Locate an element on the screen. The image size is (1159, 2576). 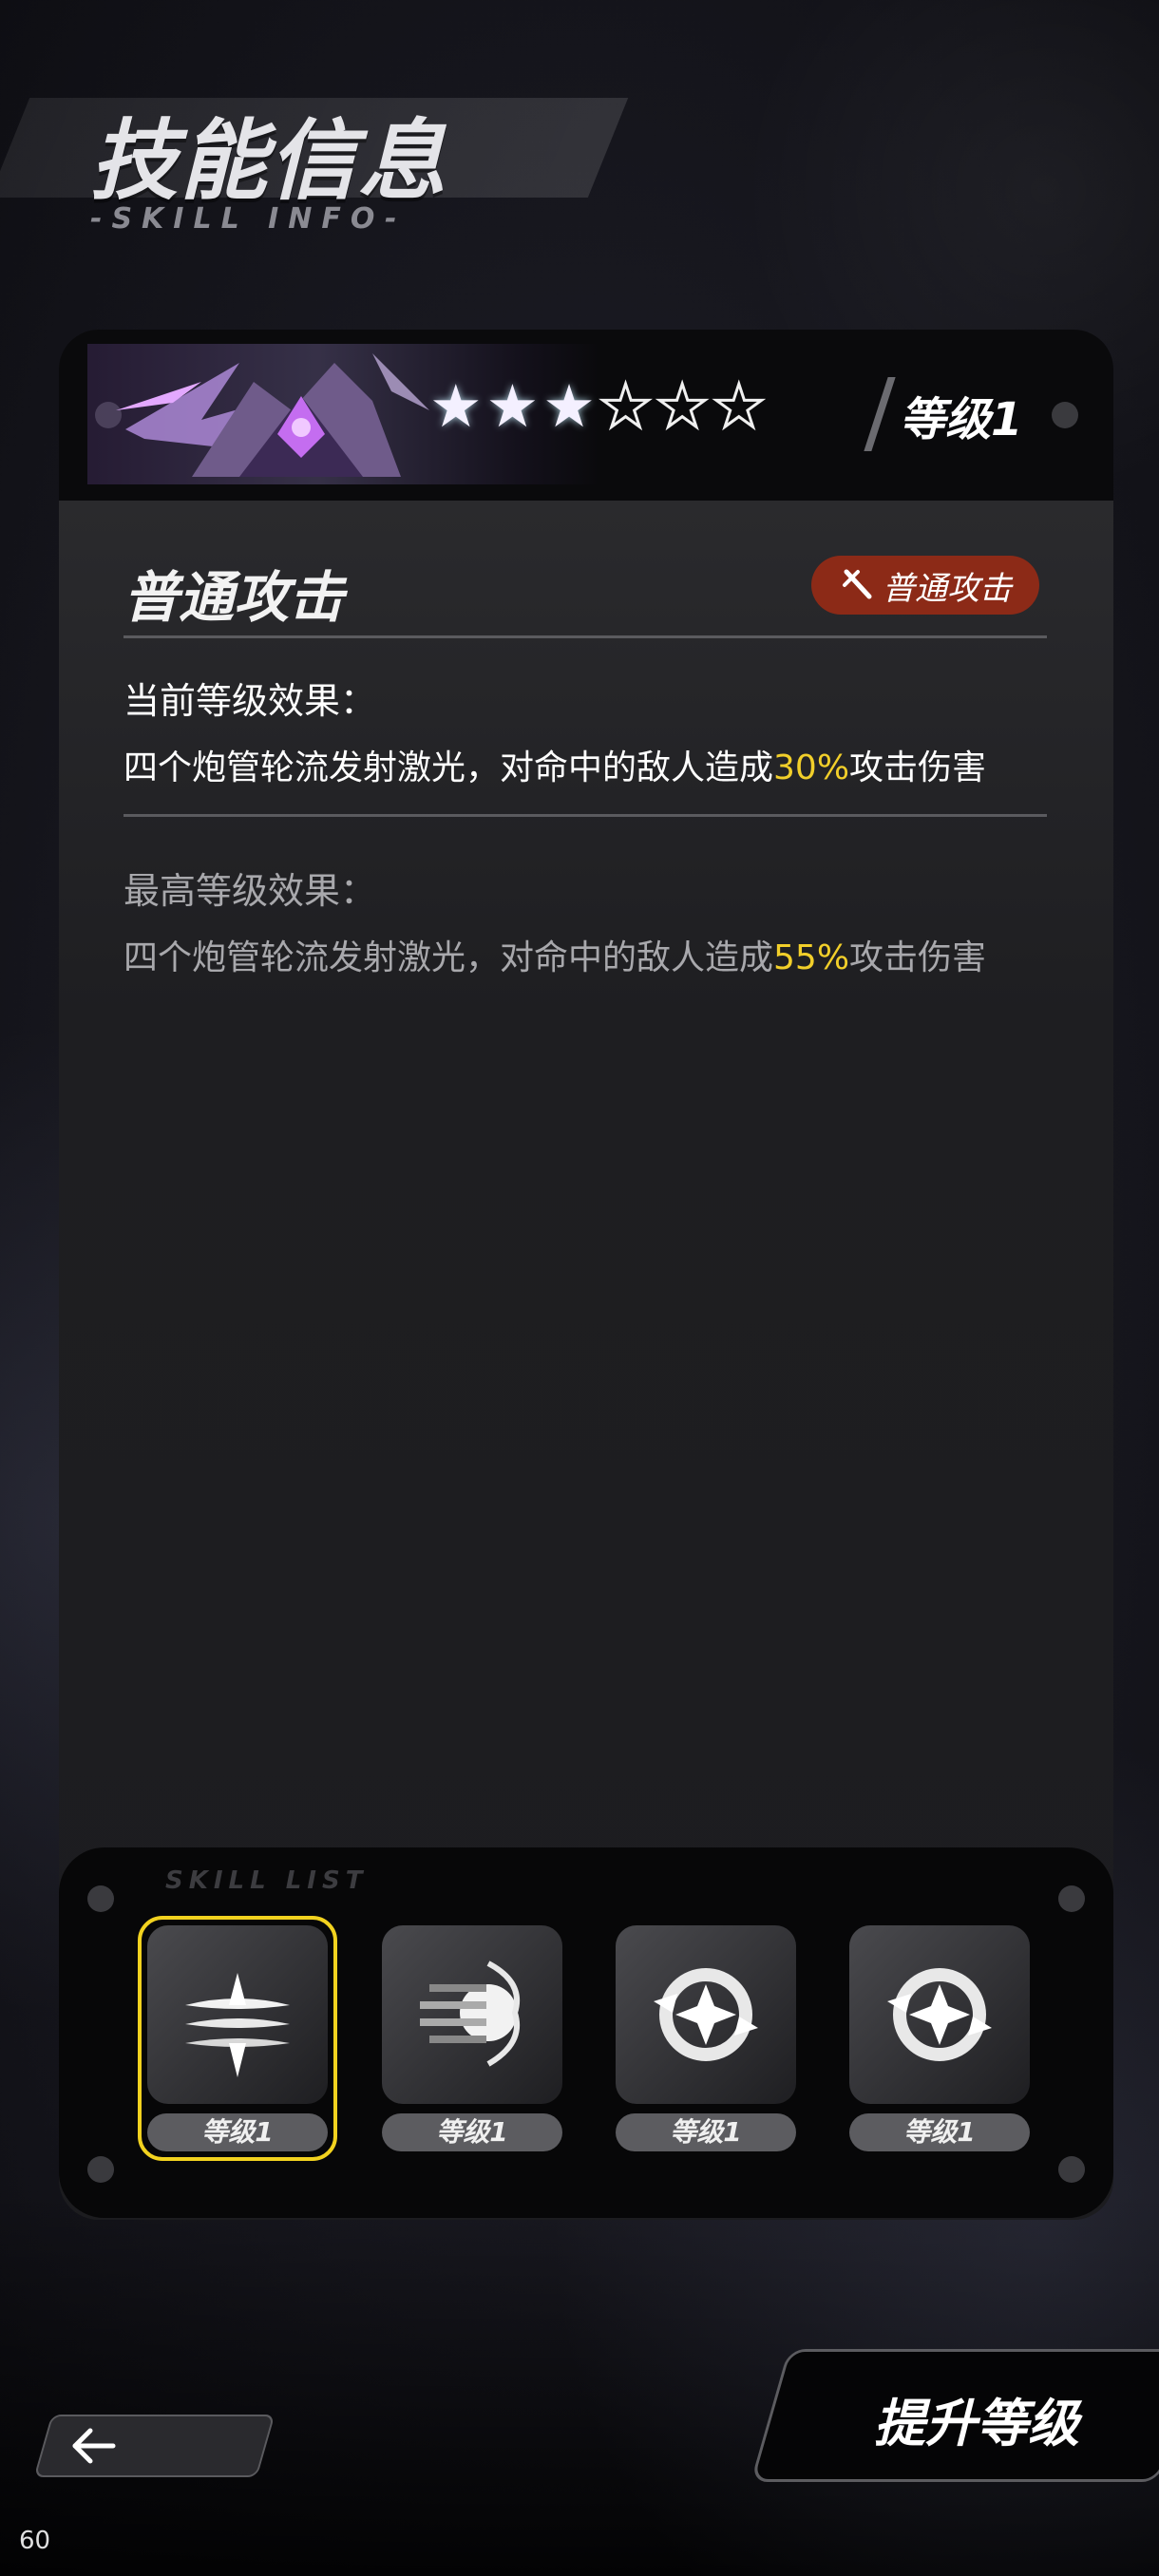
max-effect-suffix: 攻击伤害 is located at coordinates (918, 957).